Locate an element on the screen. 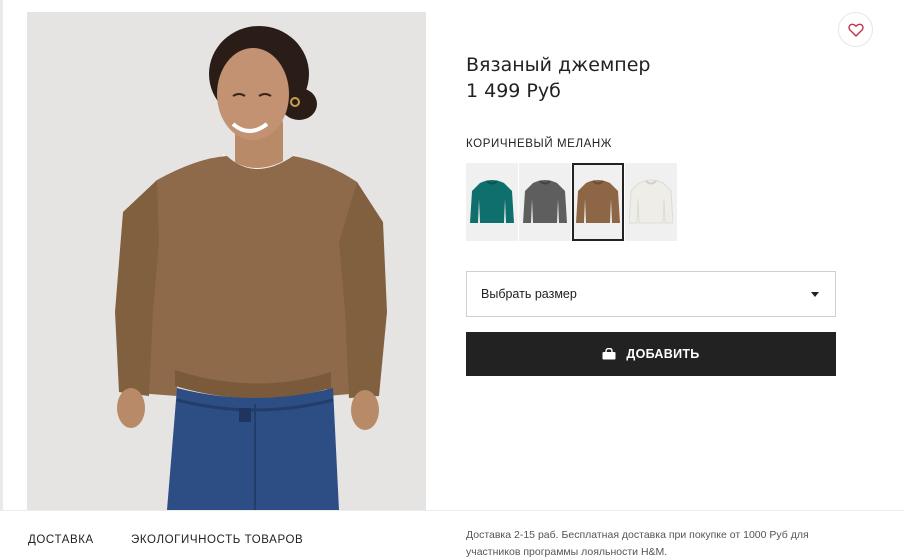 This screenshot has width=904, height=558. add-to-bag-button: ДОБАВИТЬ is located at coordinates (651, 354).